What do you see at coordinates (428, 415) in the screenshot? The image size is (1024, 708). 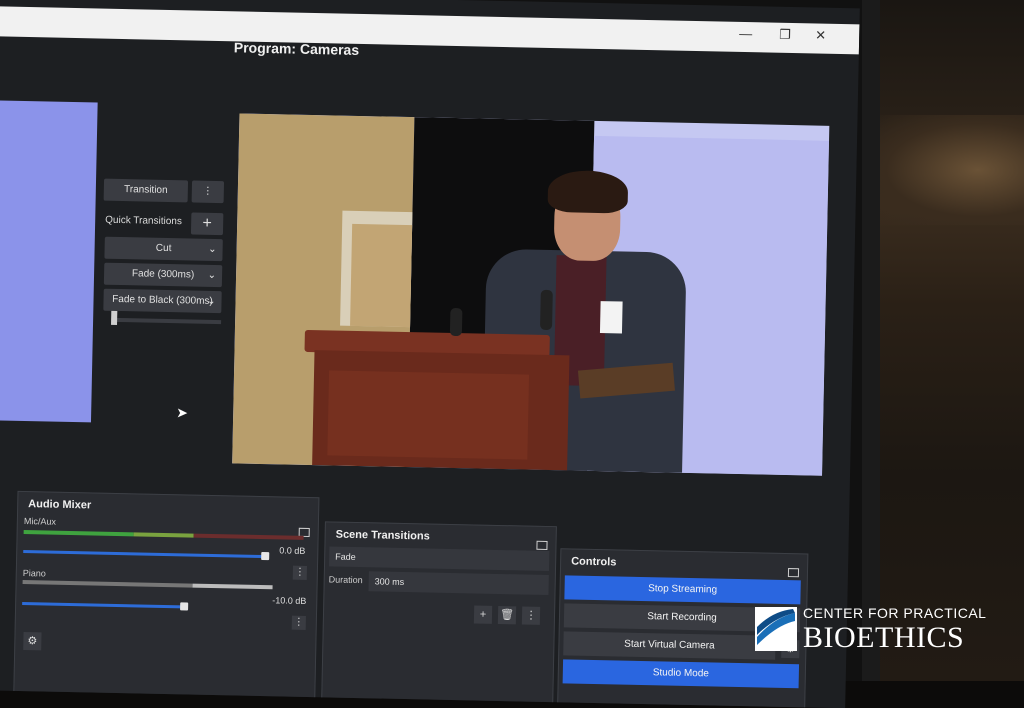 I see `podium-front` at bounding box center [428, 415].